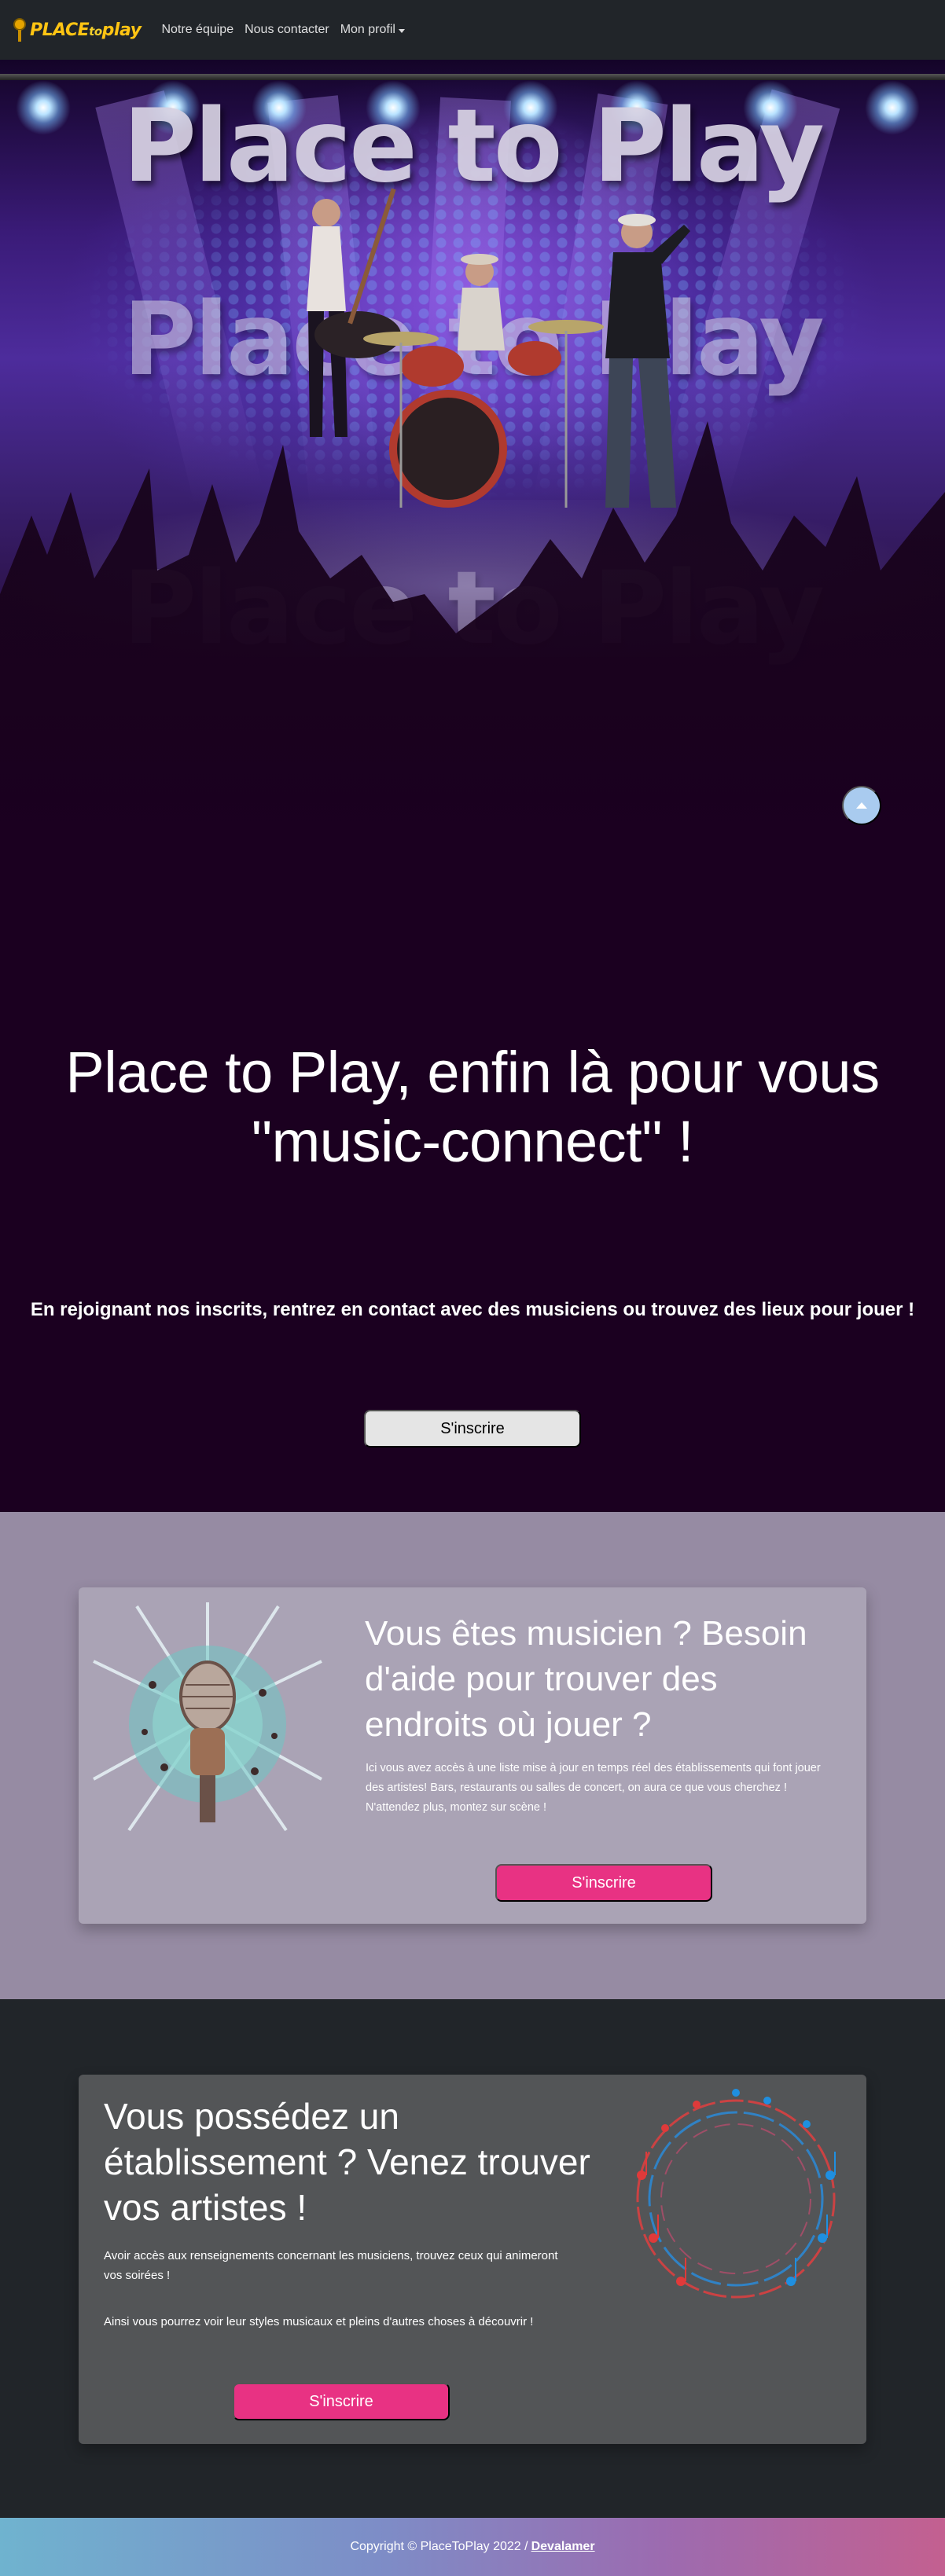  What do you see at coordinates (563, 2547) in the screenshot?
I see `footer-link-devalamer: Devalamer` at bounding box center [563, 2547].